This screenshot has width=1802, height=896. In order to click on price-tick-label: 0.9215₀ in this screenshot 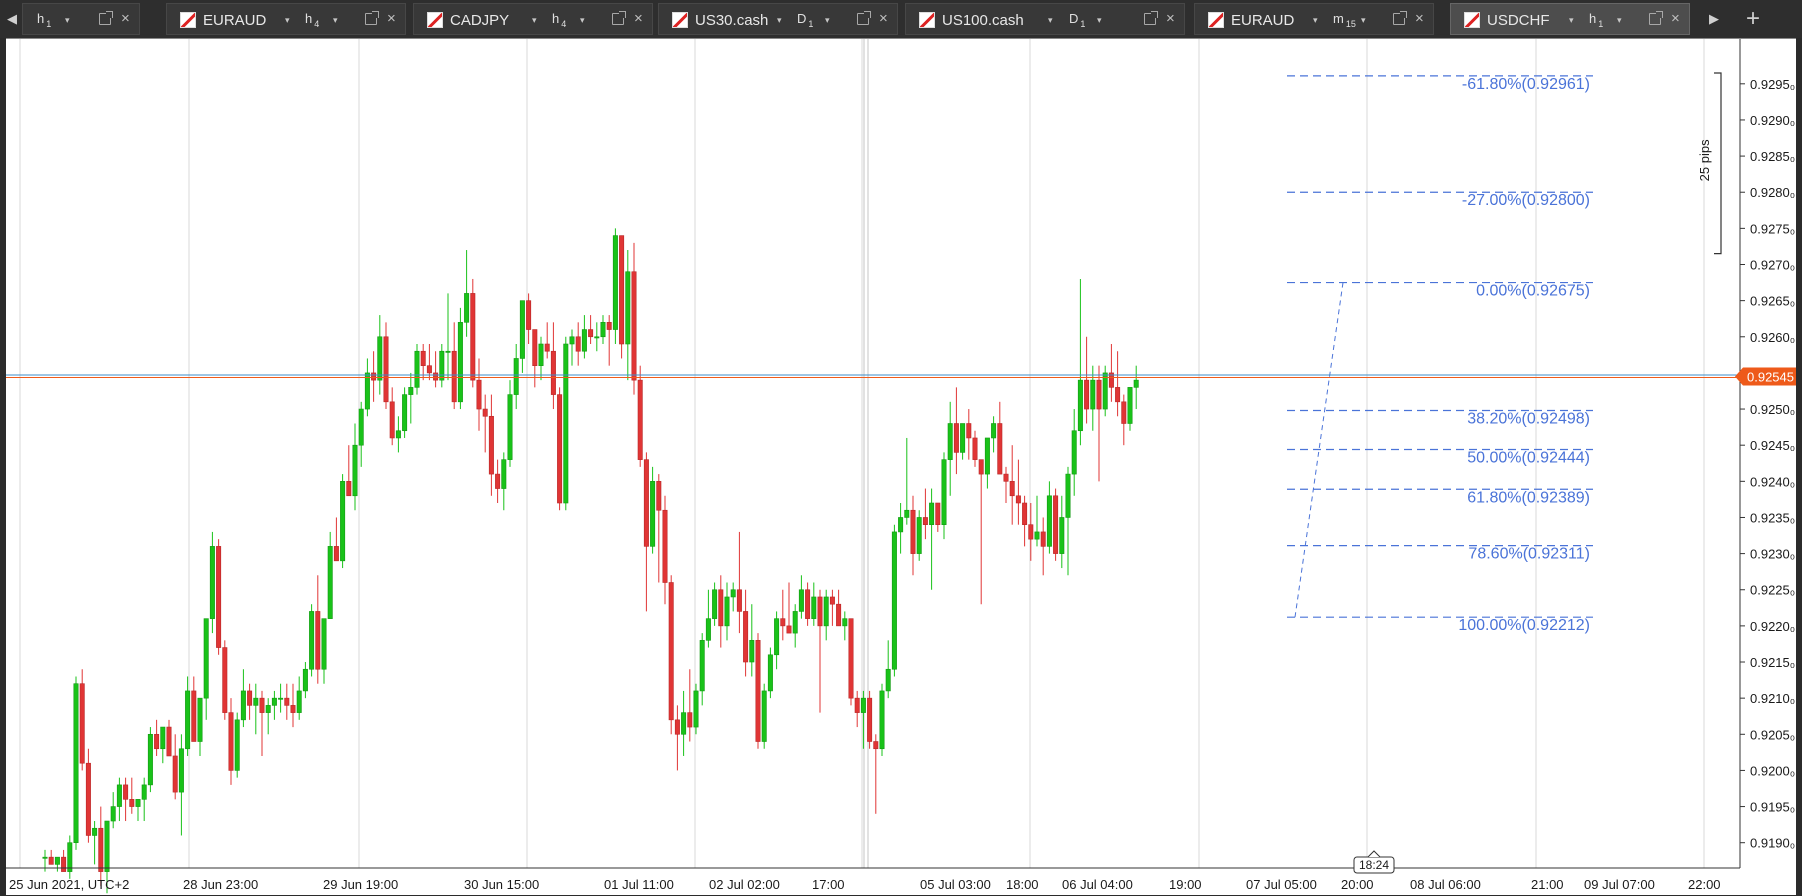, I will do `click(1772, 662)`.